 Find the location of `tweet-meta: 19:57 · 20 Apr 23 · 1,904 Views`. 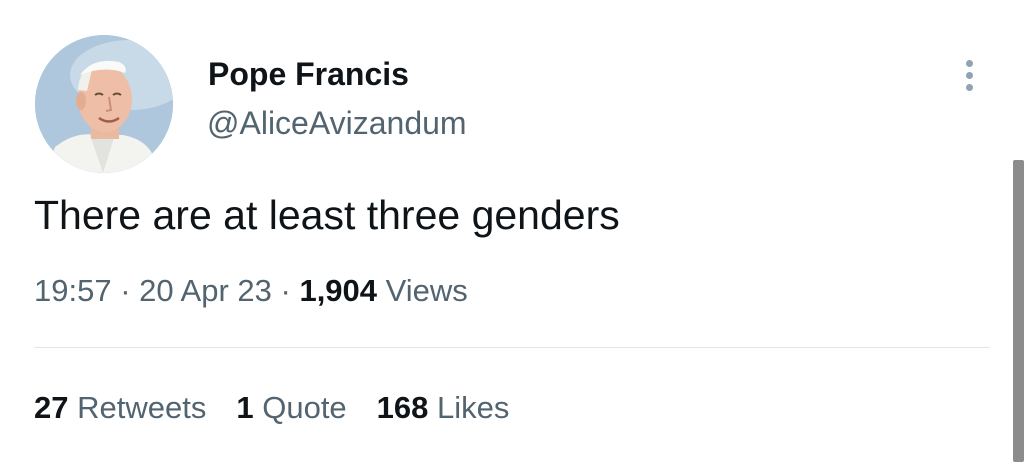

tweet-meta: 19:57 · 20 Apr 23 · 1,904 Views is located at coordinates (251, 291).